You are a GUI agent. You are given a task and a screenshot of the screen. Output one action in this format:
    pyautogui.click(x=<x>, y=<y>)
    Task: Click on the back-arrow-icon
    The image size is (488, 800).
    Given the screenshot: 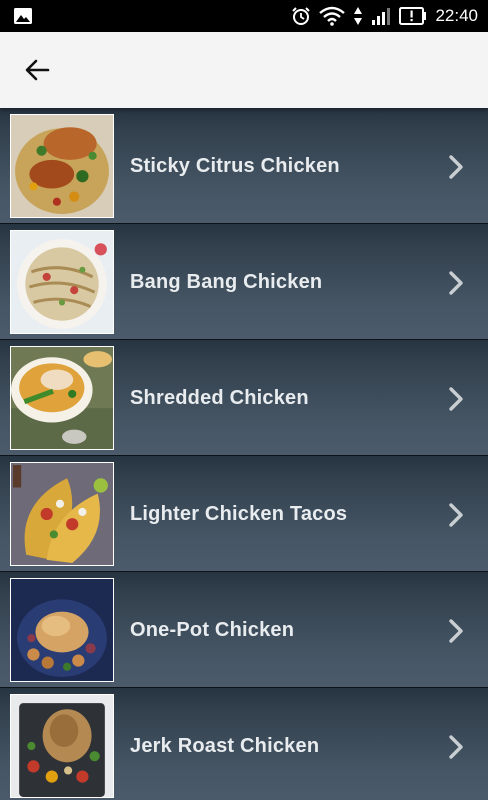 What is the action you would take?
    pyautogui.click(x=38, y=70)
    